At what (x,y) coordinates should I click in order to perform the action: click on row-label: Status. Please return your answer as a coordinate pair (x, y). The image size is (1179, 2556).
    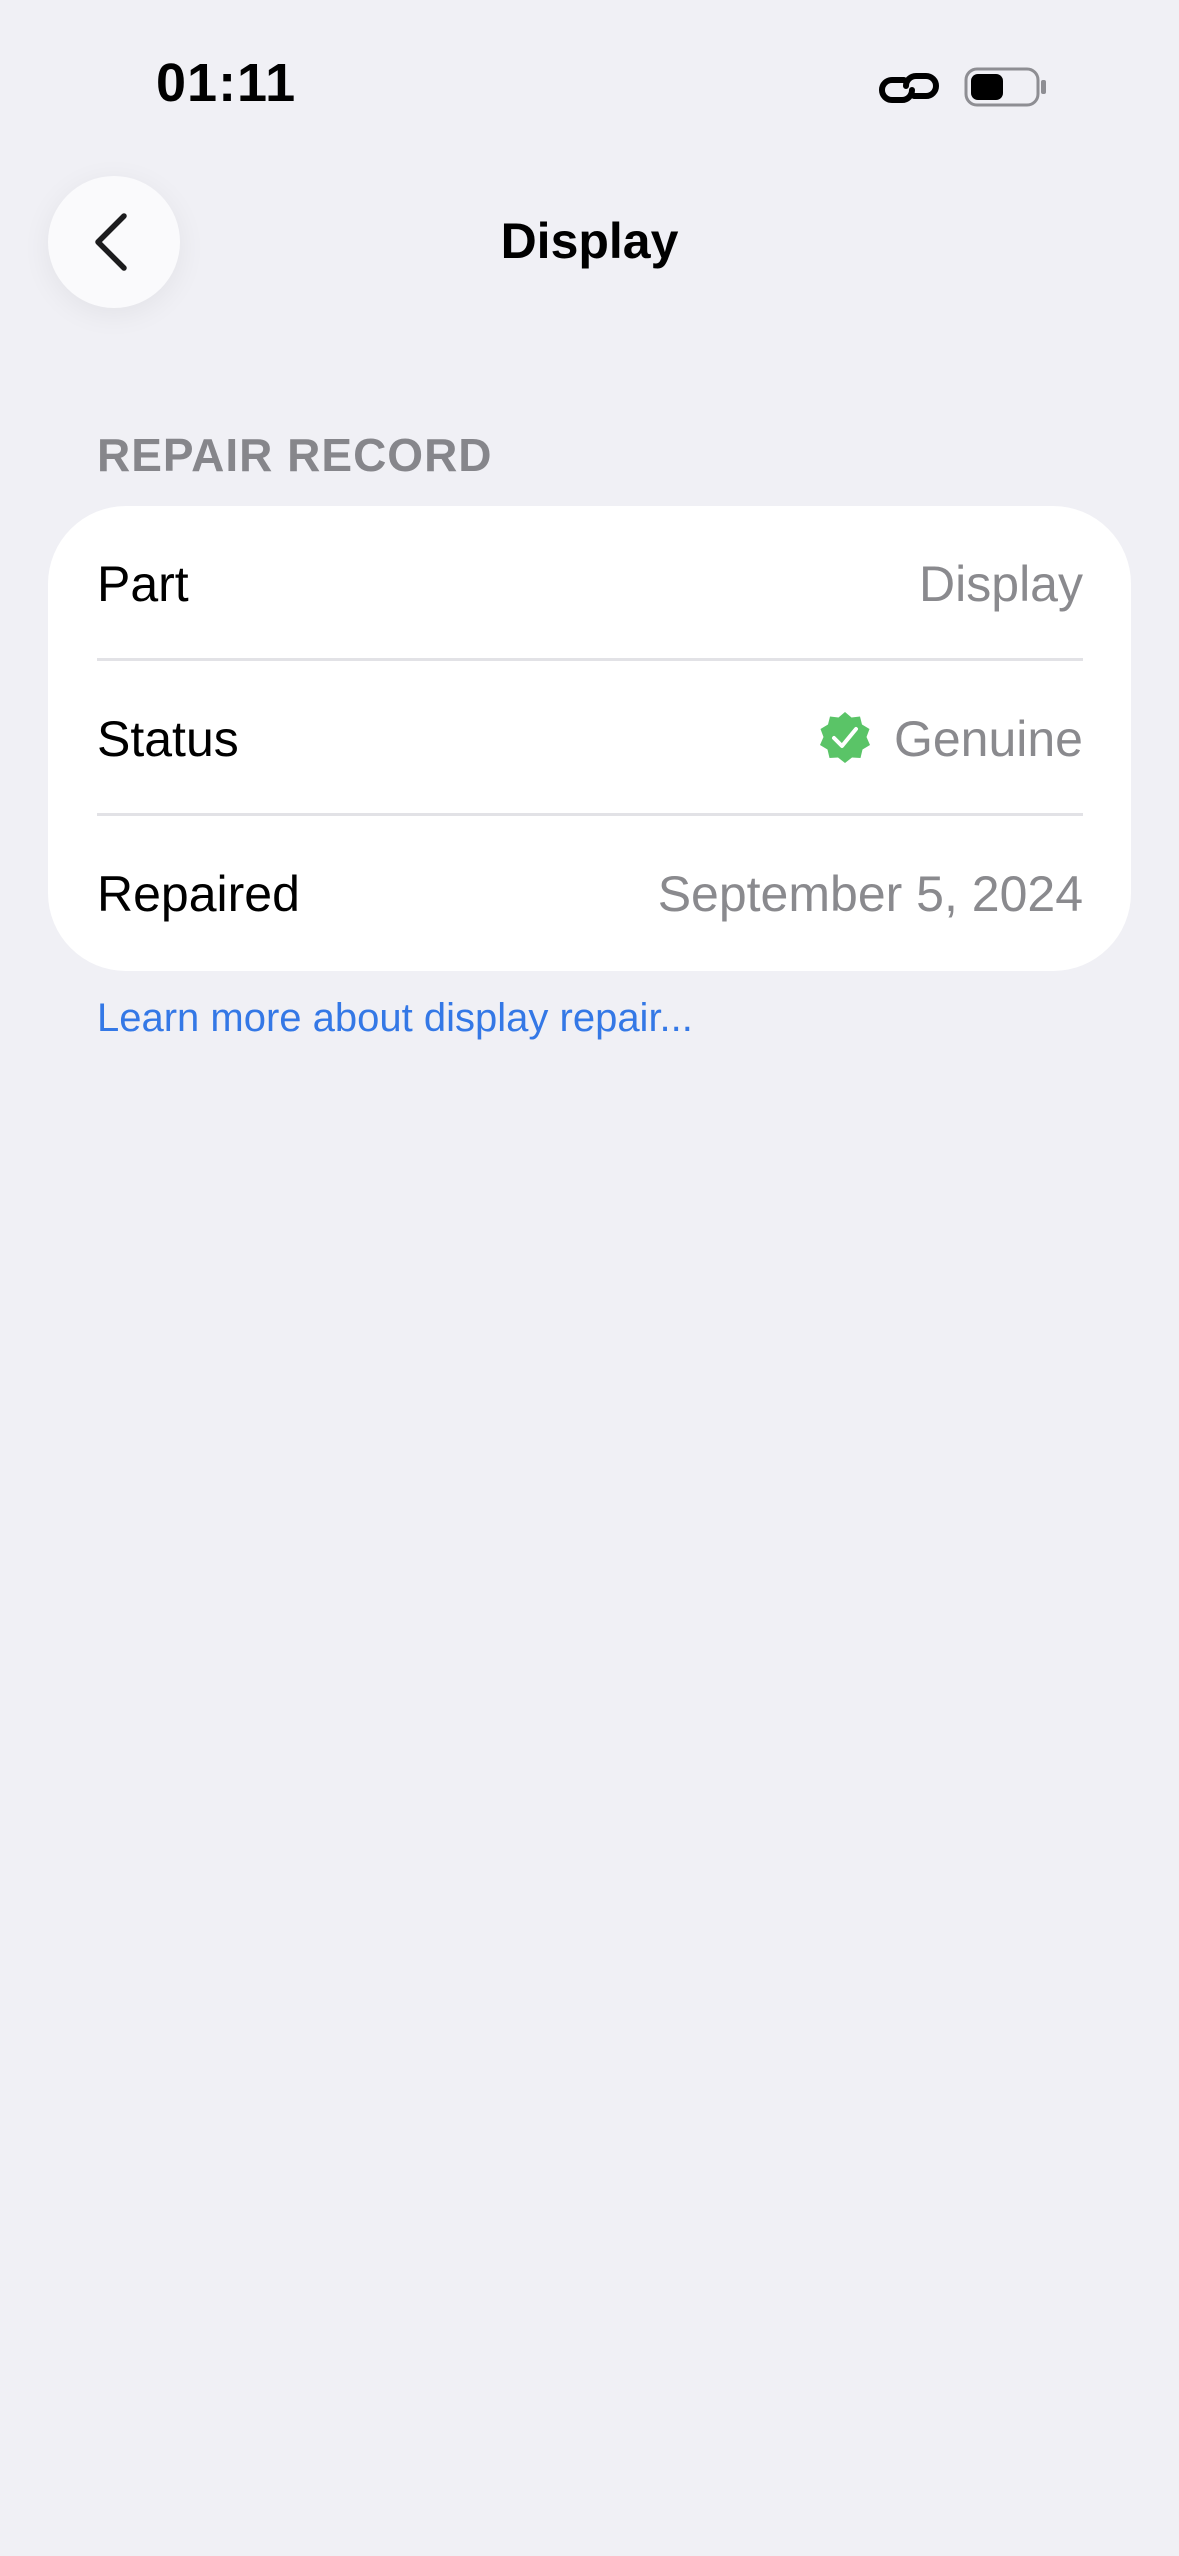
    Looking at the image, I should click on (168, 738).